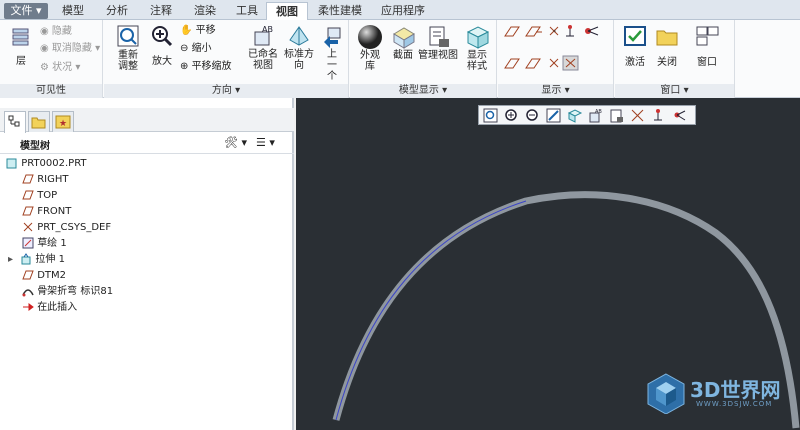 The height and width of the screenshot is (430, 800). Describe the element at coordinates (221, 90) in the screenshot. I see `group-orientation-title: 方向` at that location.